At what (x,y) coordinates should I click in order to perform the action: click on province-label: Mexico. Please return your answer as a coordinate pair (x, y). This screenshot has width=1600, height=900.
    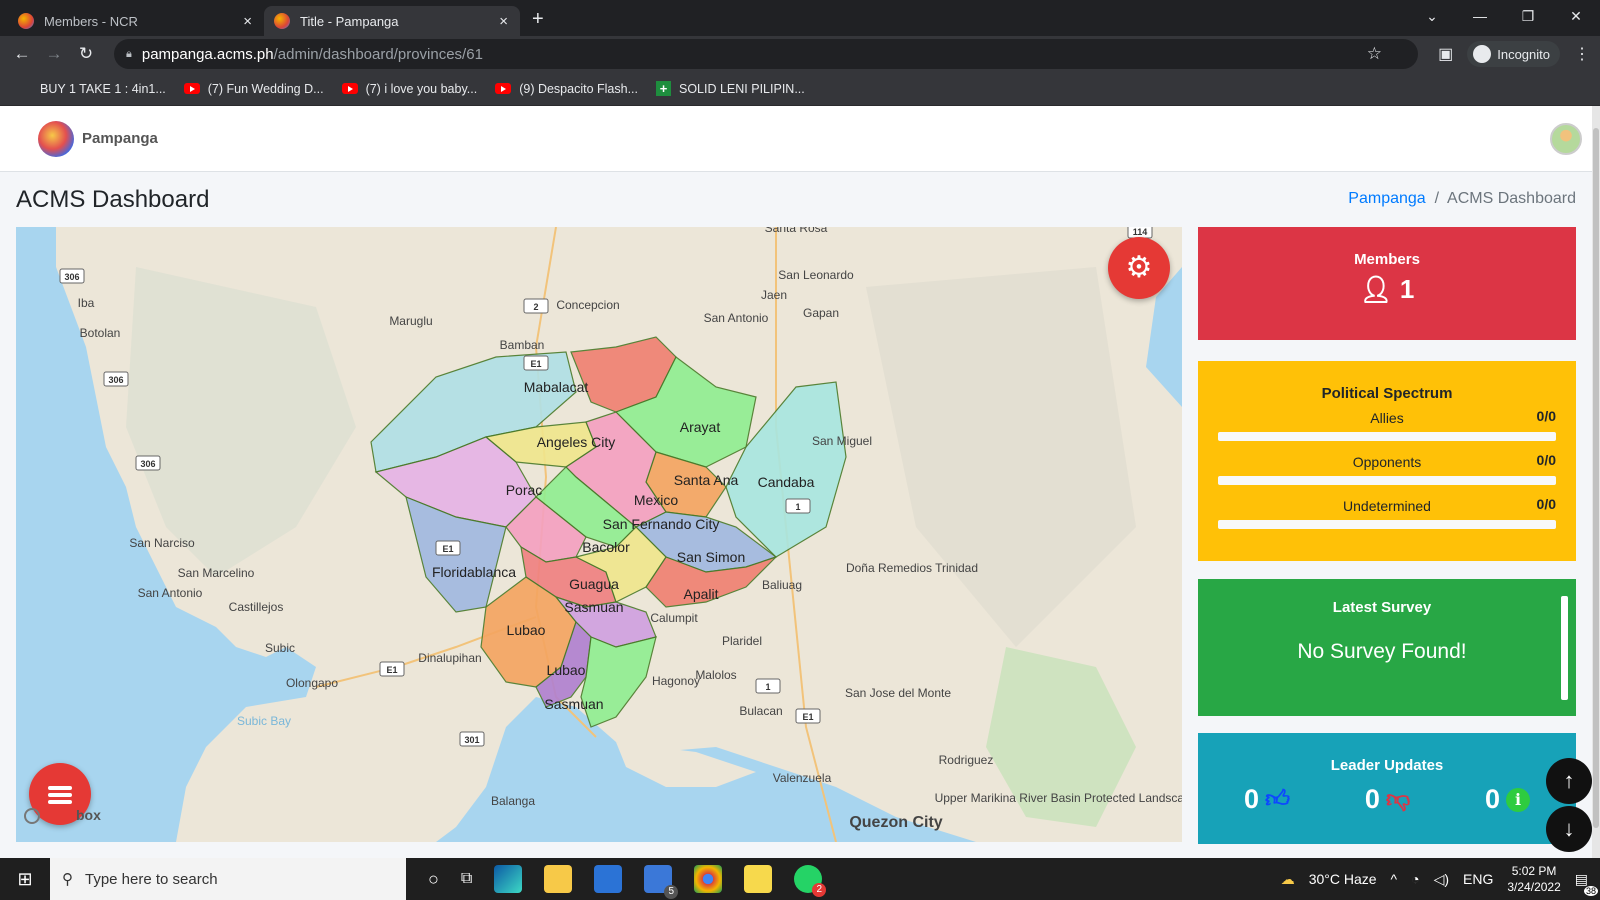
    Looking at the image, I should click on (656, 500).